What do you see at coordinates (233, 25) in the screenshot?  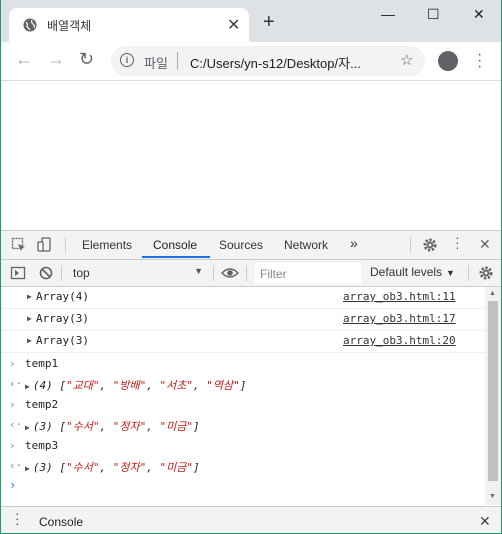 I see `close-tab-icon: ✕` at bounding box center [233, 25].